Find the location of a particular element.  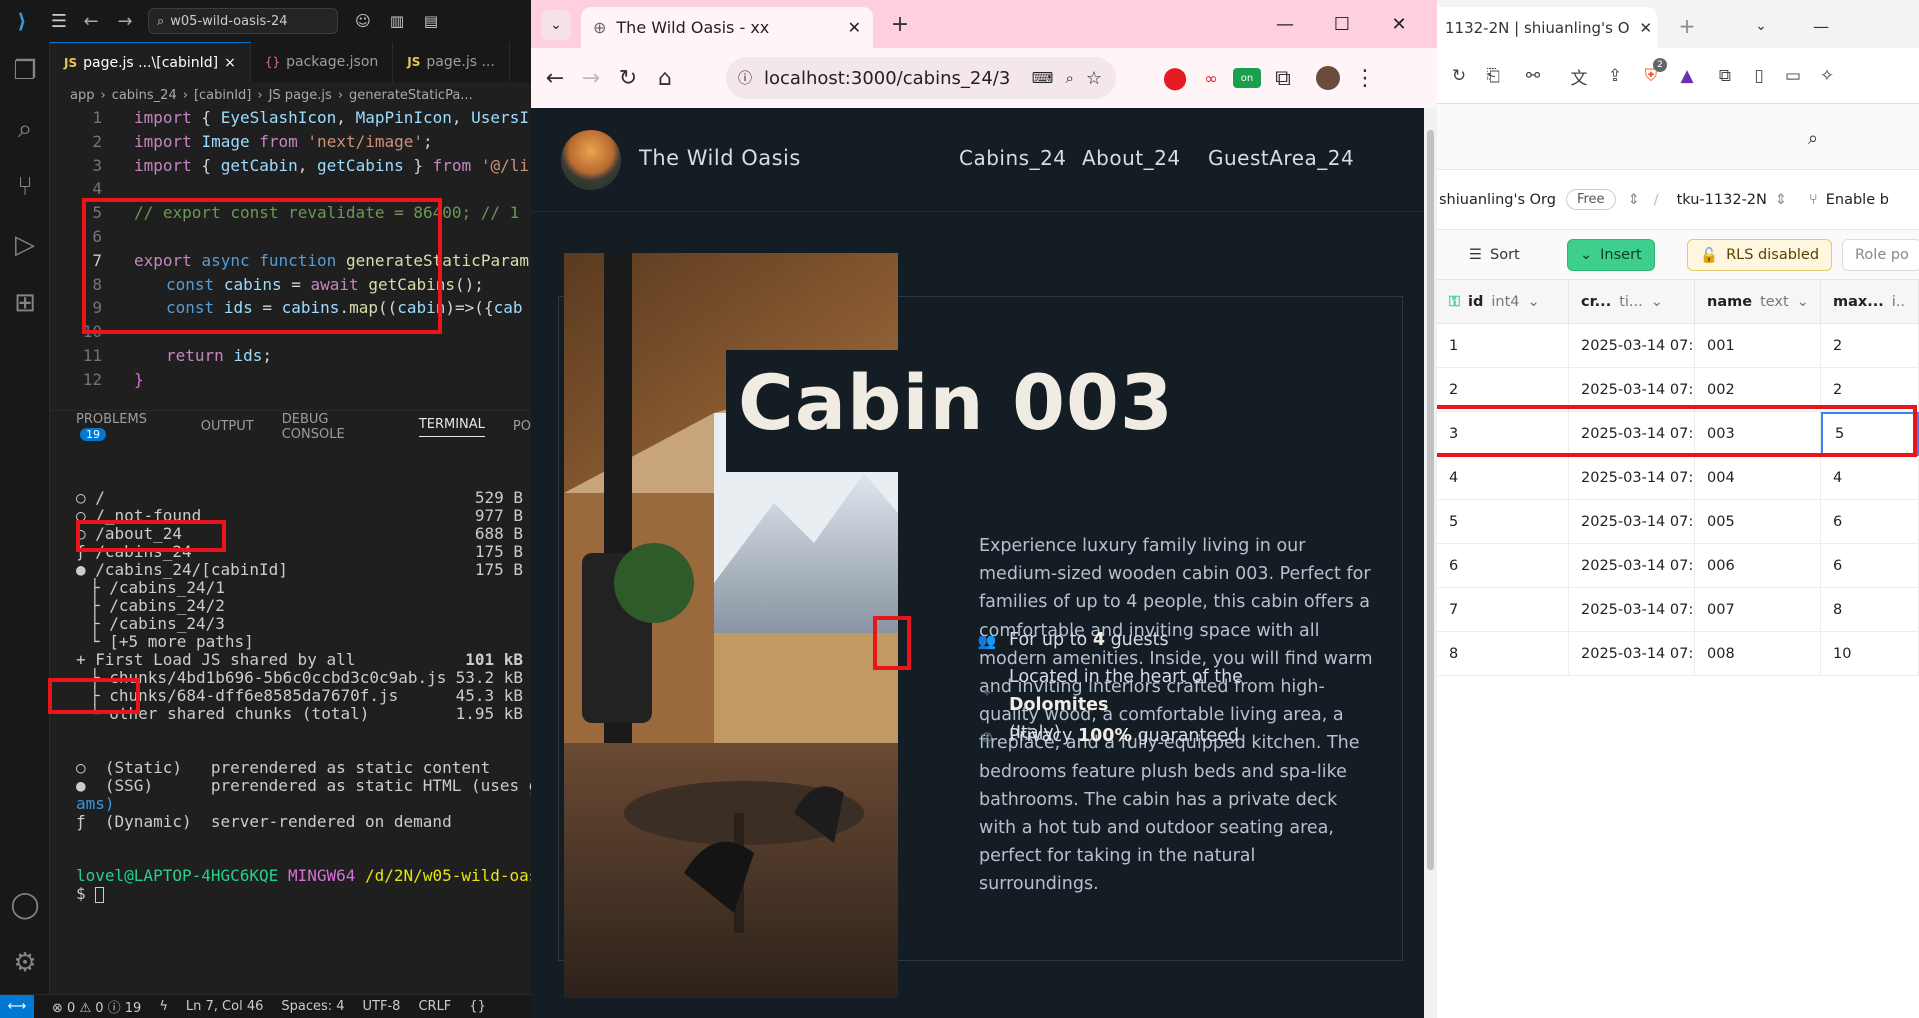

maximize-icon: ☐ is located at coordinates (1342, 24).